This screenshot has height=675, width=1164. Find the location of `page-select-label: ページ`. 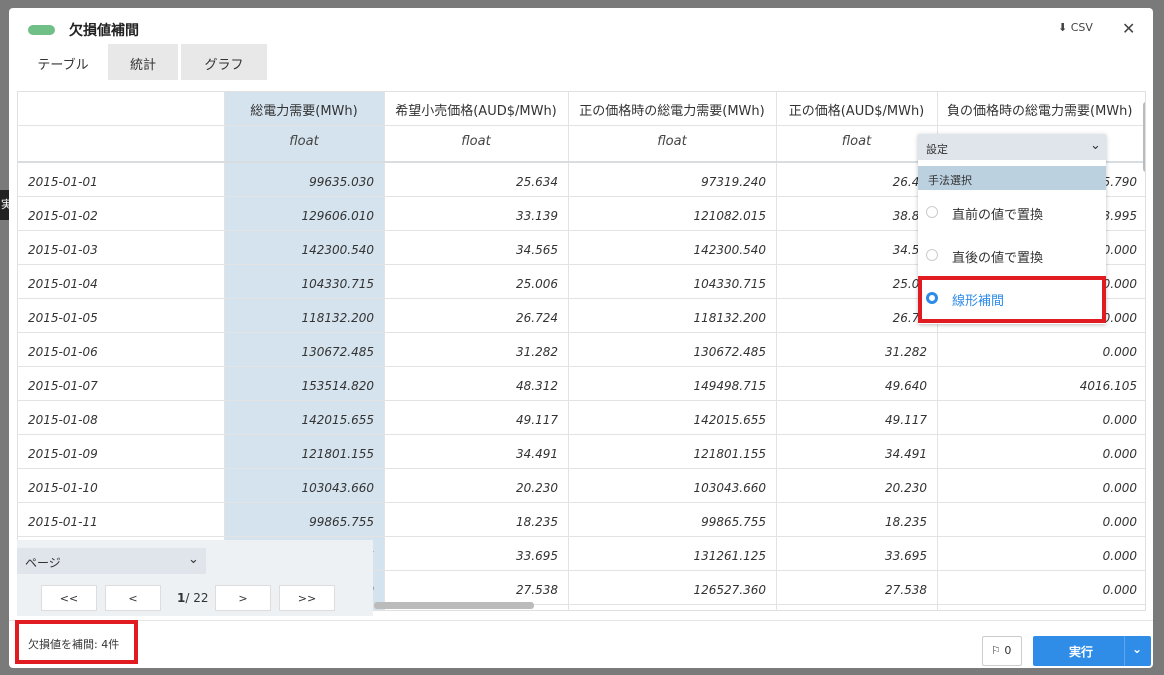

page-select-label: ページ is located at coordinates (43, 563).